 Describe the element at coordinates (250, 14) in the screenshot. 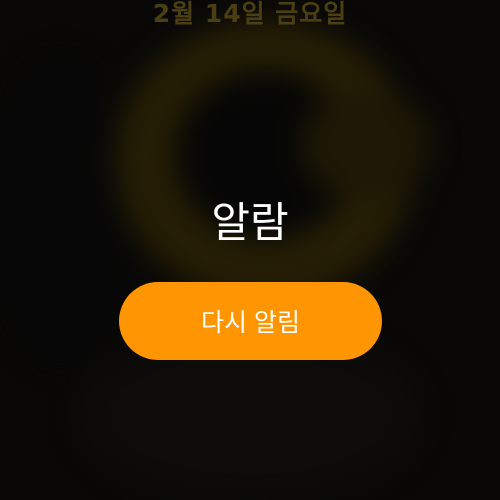

I see `lock-screen-date: 2월 14일 금요일` at that location.